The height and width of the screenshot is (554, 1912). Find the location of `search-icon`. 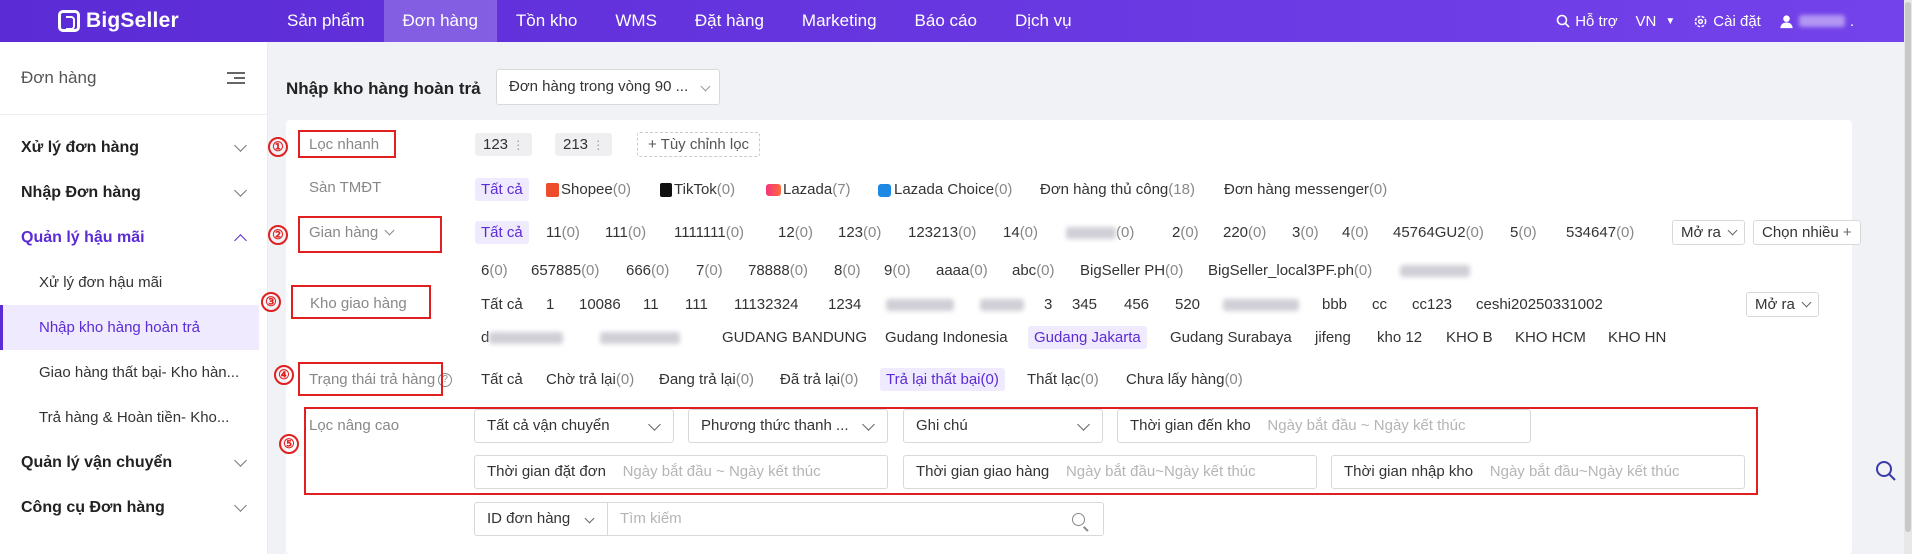

search-icon is located at coordinates (1078, 519).